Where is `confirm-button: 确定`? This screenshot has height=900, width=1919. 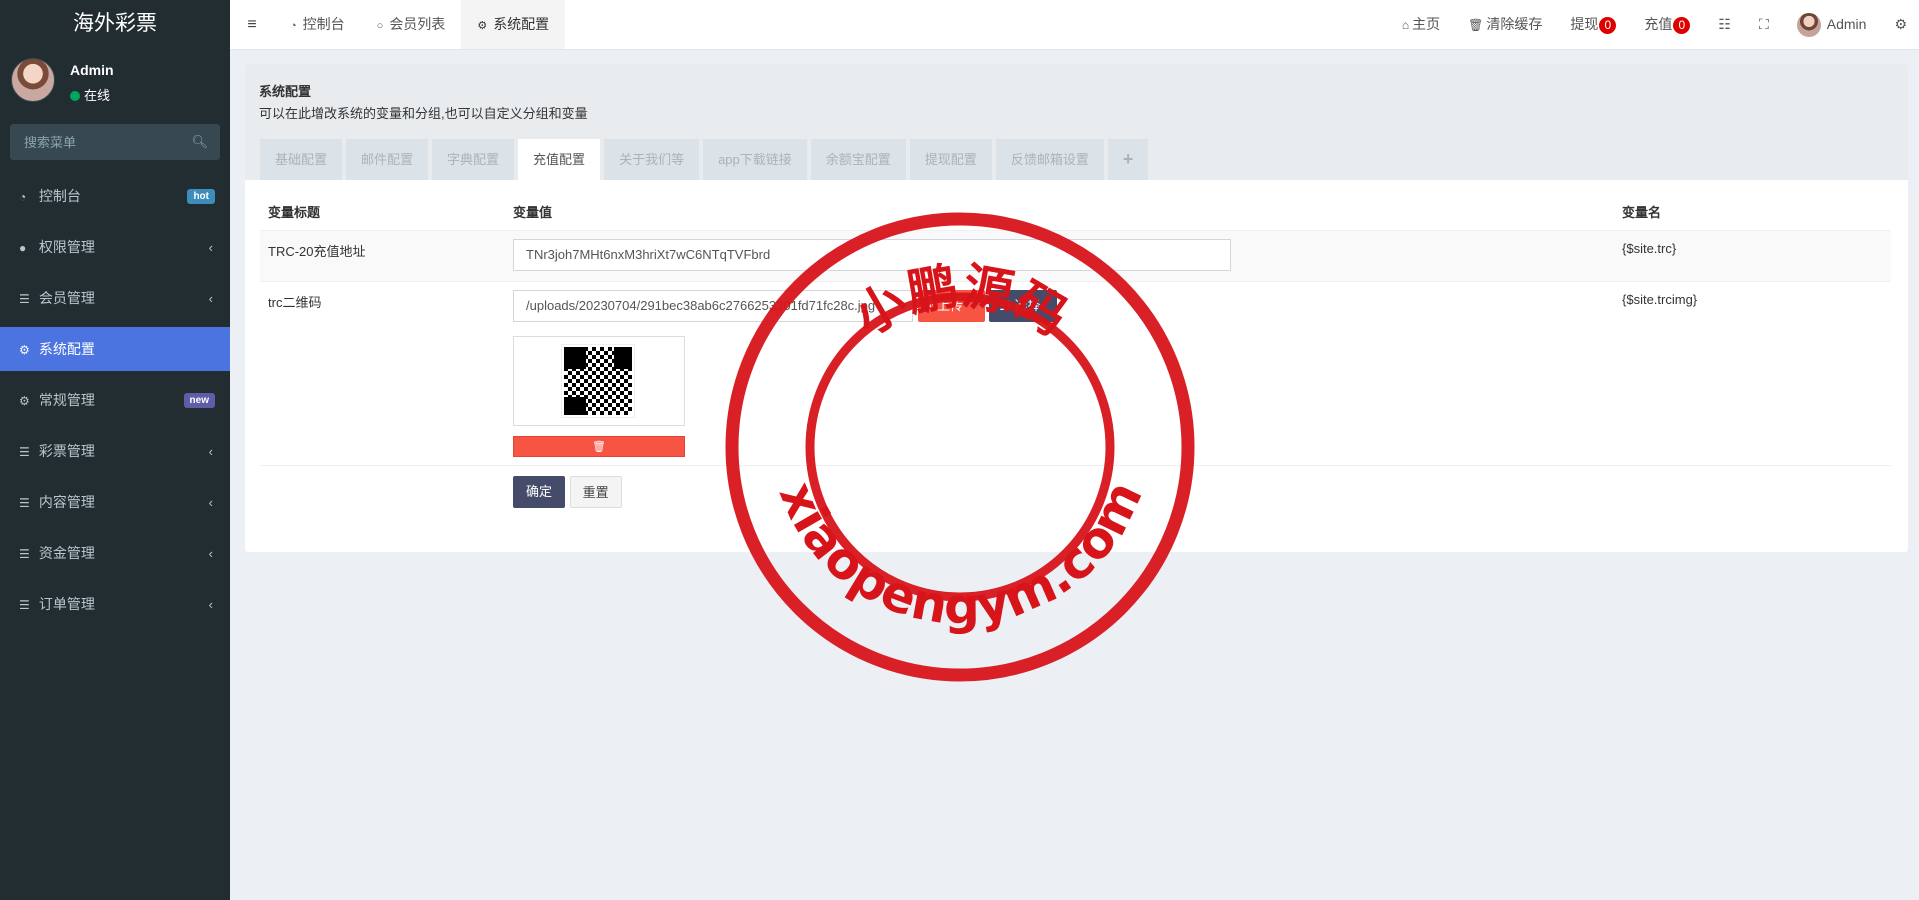
confirm-button: 确定 is located at coordinates (539, 491).